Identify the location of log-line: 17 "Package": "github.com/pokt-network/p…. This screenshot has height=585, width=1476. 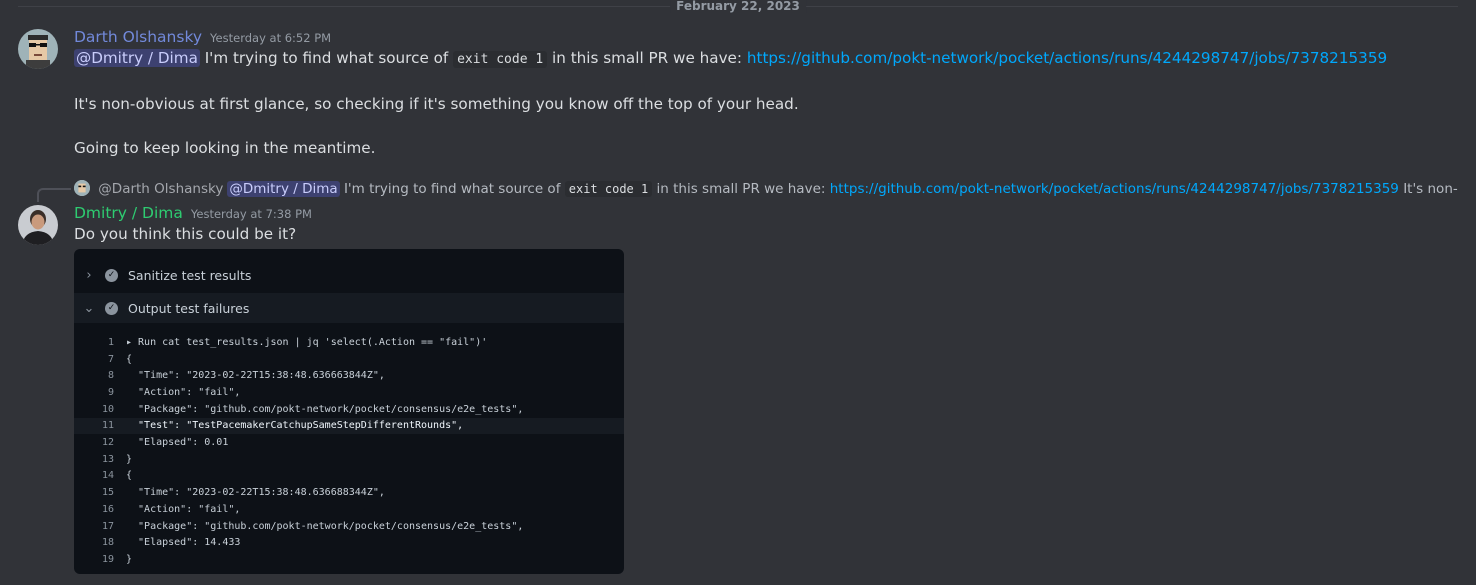
(349, 526).